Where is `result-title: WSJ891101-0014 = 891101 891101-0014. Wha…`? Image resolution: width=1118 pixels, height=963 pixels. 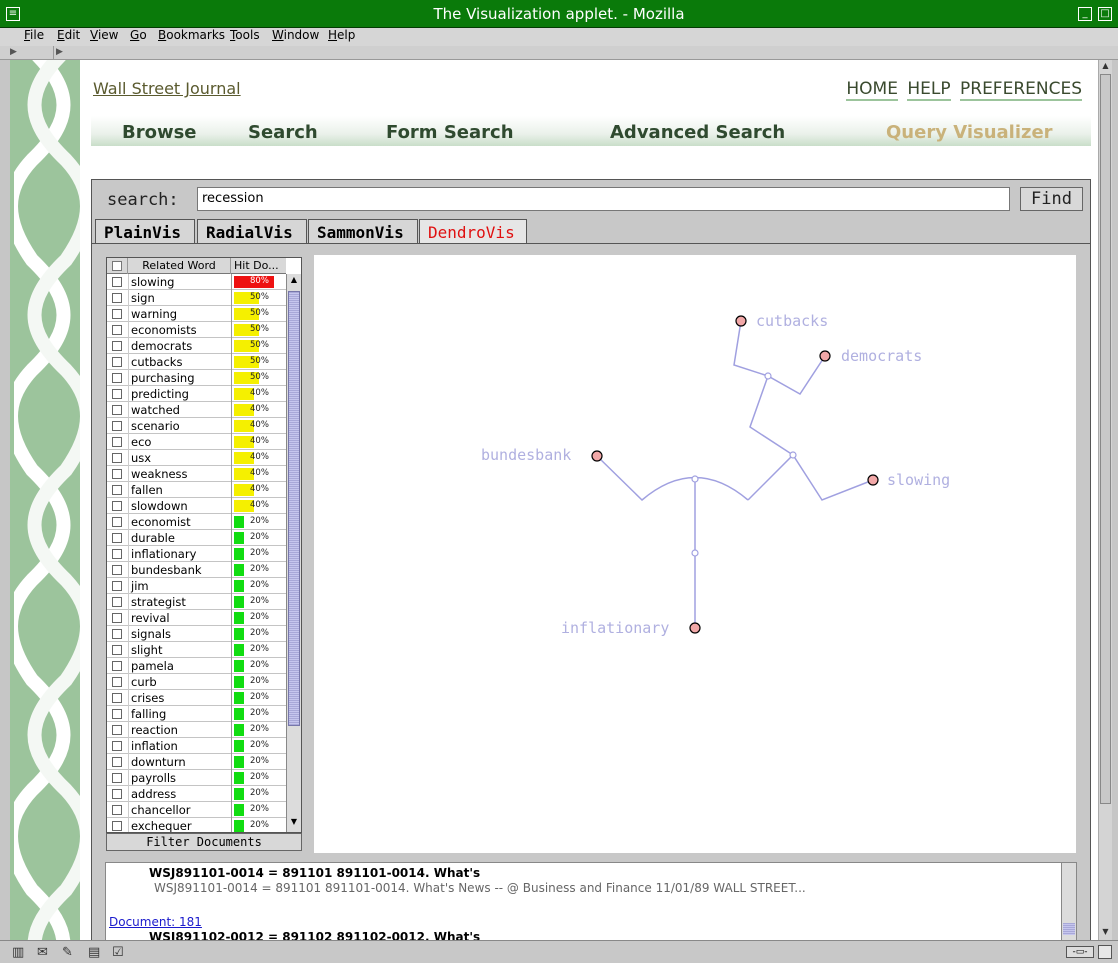
result-title: WSJ891101-0014 = 891101 891101-0014. Wha… is located at coordinates (314, 873).